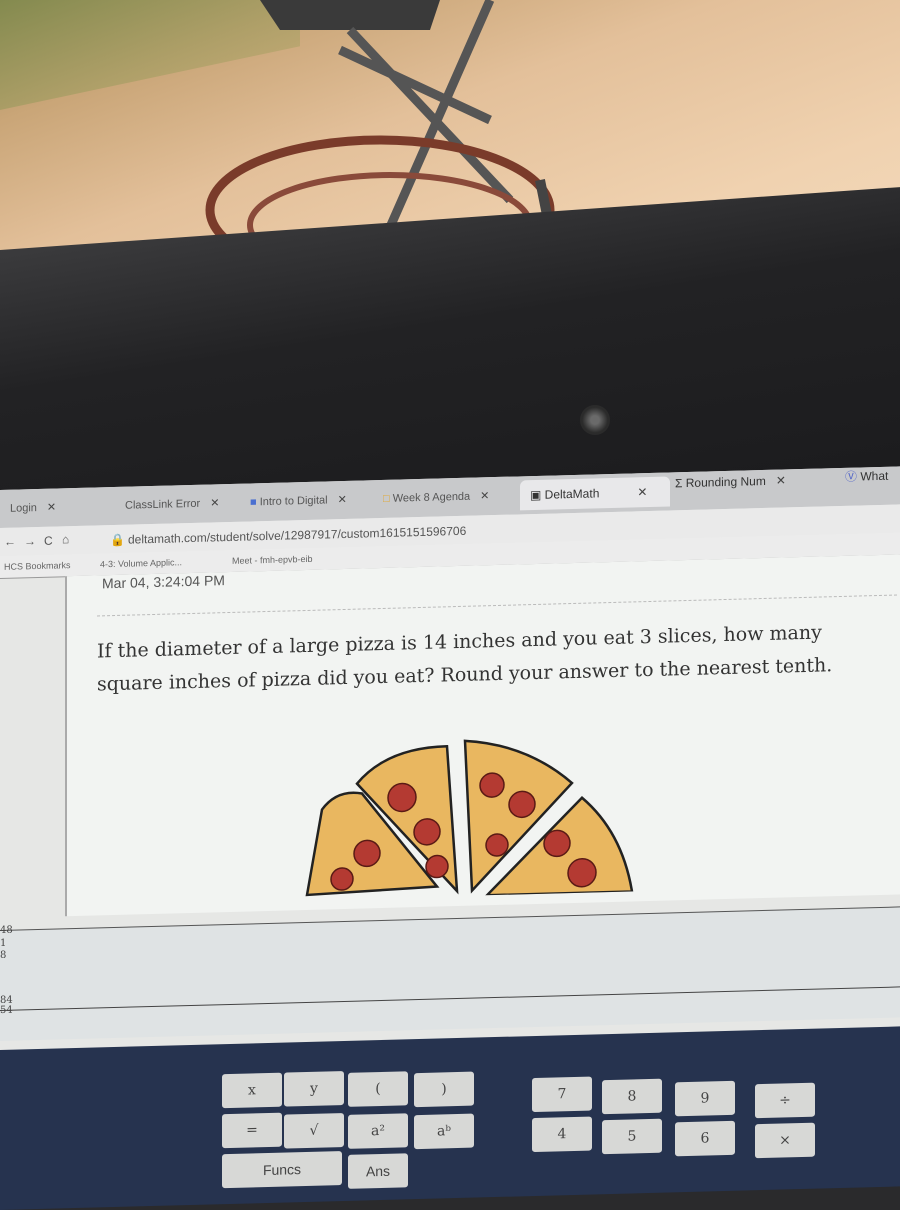 This screenshot has width=900, height=1210. I want to click on divider, so click(497, 605).